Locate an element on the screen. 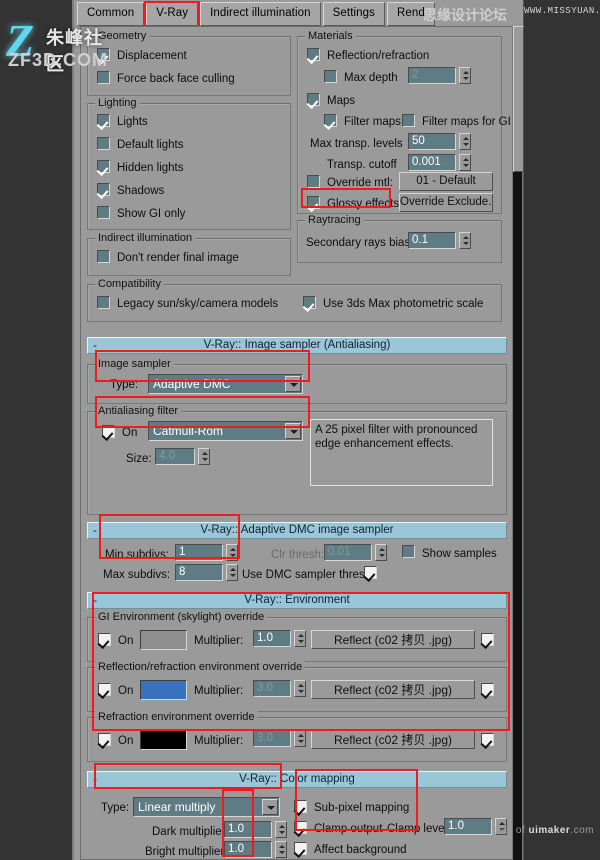  rollout-header-image-sampler: - V-Ray:: Image sampler (Antialiasing) is located at coordinates (297, 345).